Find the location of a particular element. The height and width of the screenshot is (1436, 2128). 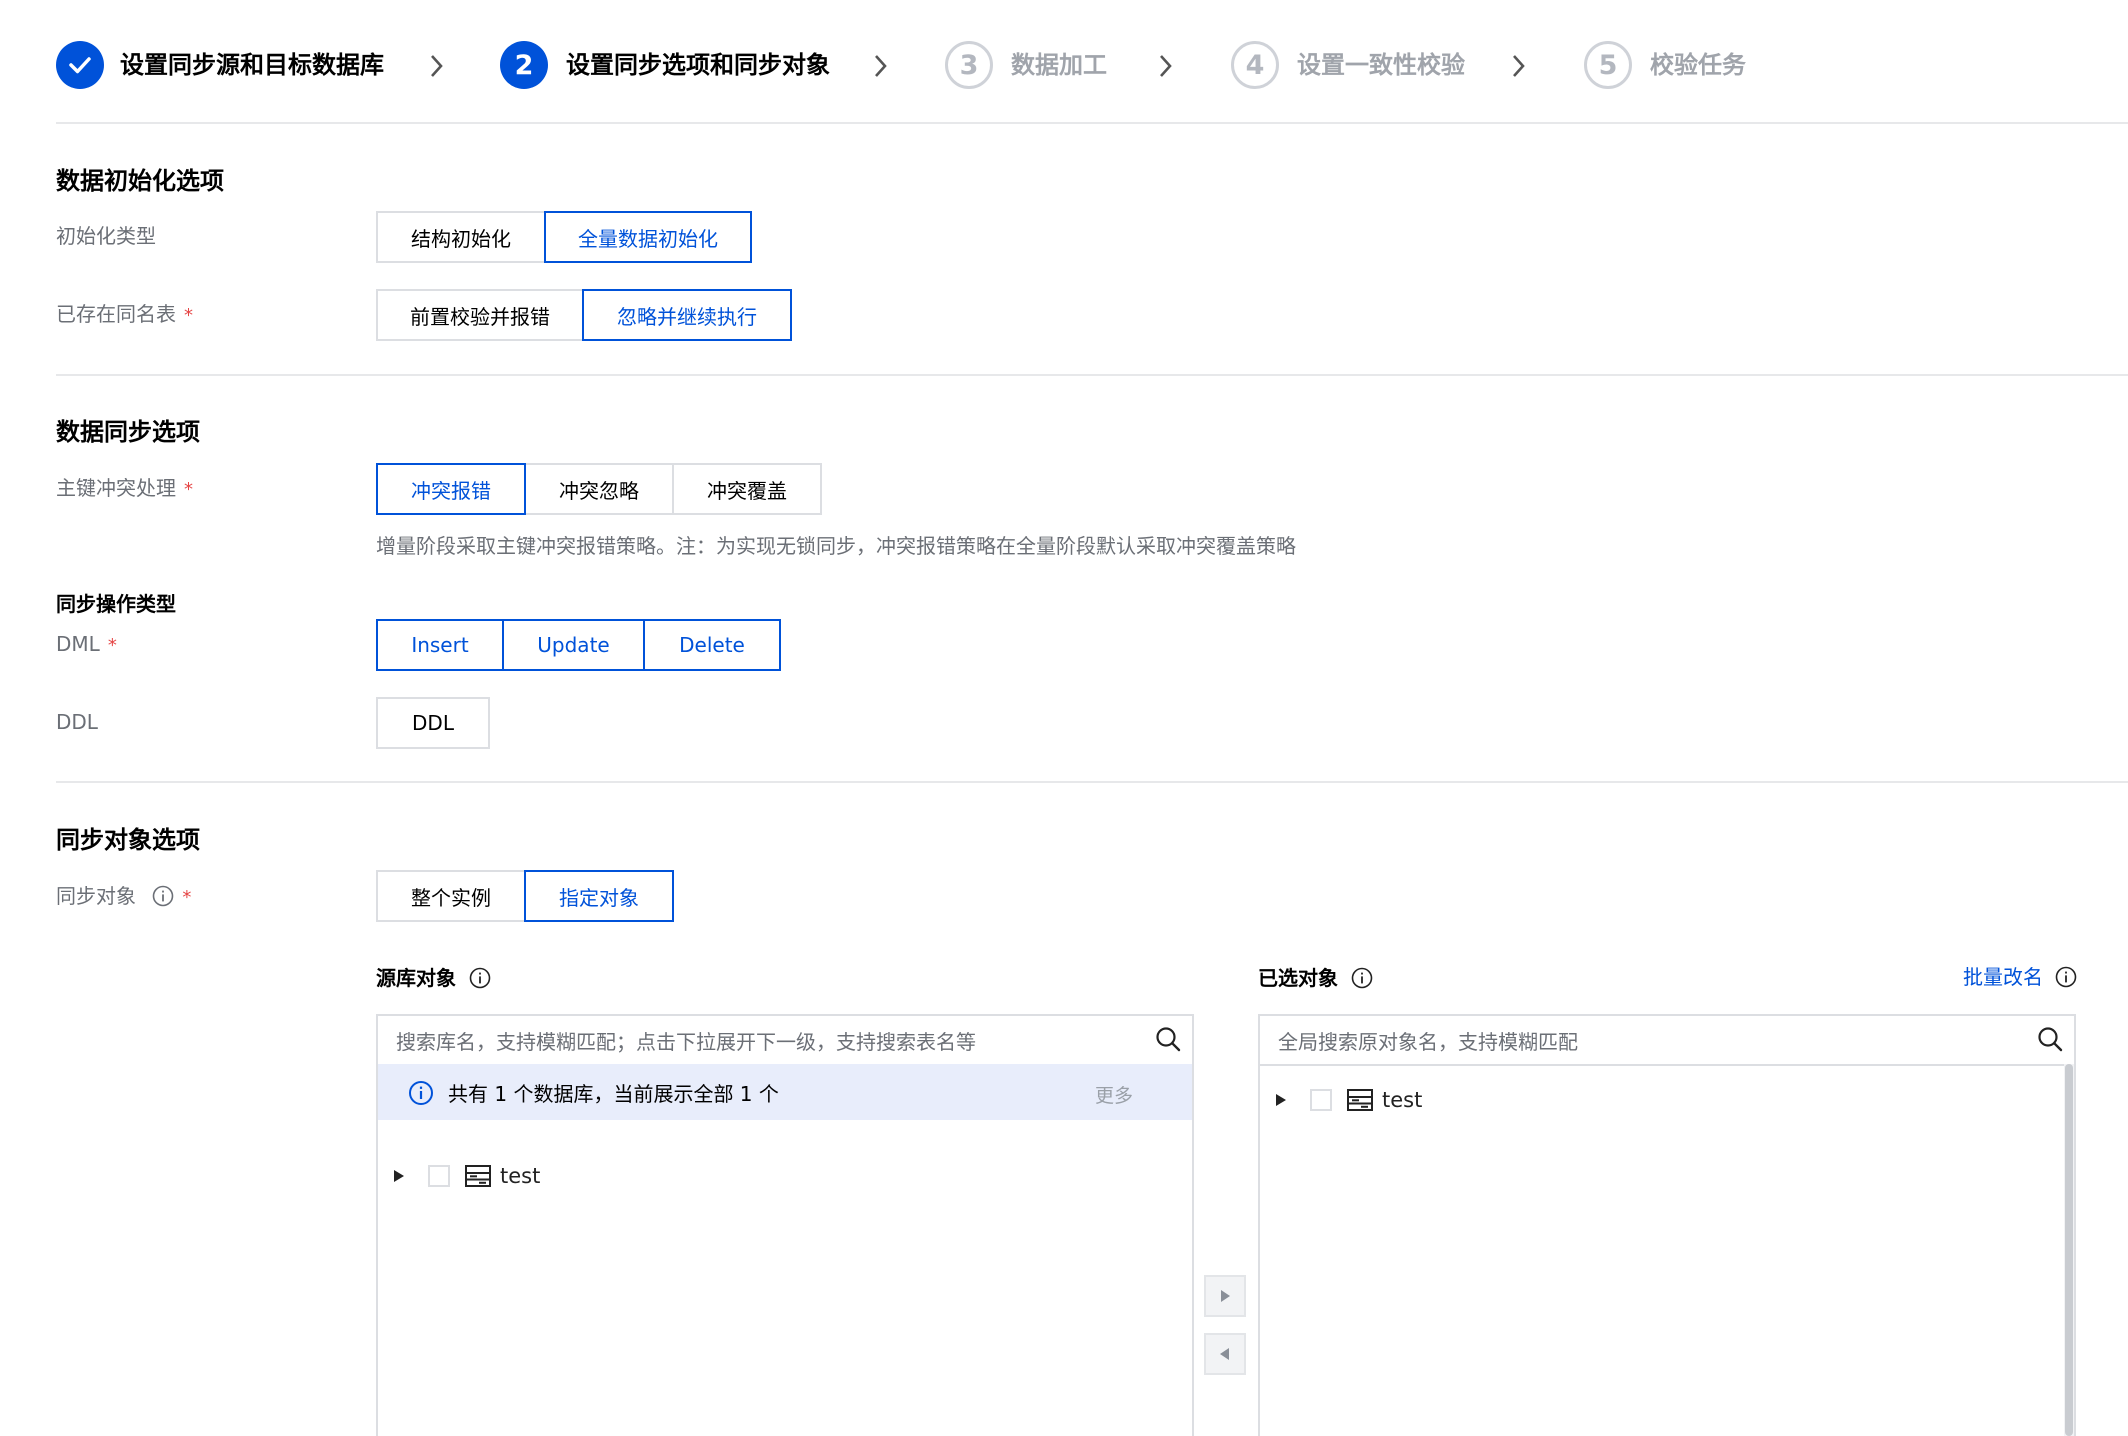

sync-object-whole-instance-button: 整个实例 is located at coordinates (451, 896).